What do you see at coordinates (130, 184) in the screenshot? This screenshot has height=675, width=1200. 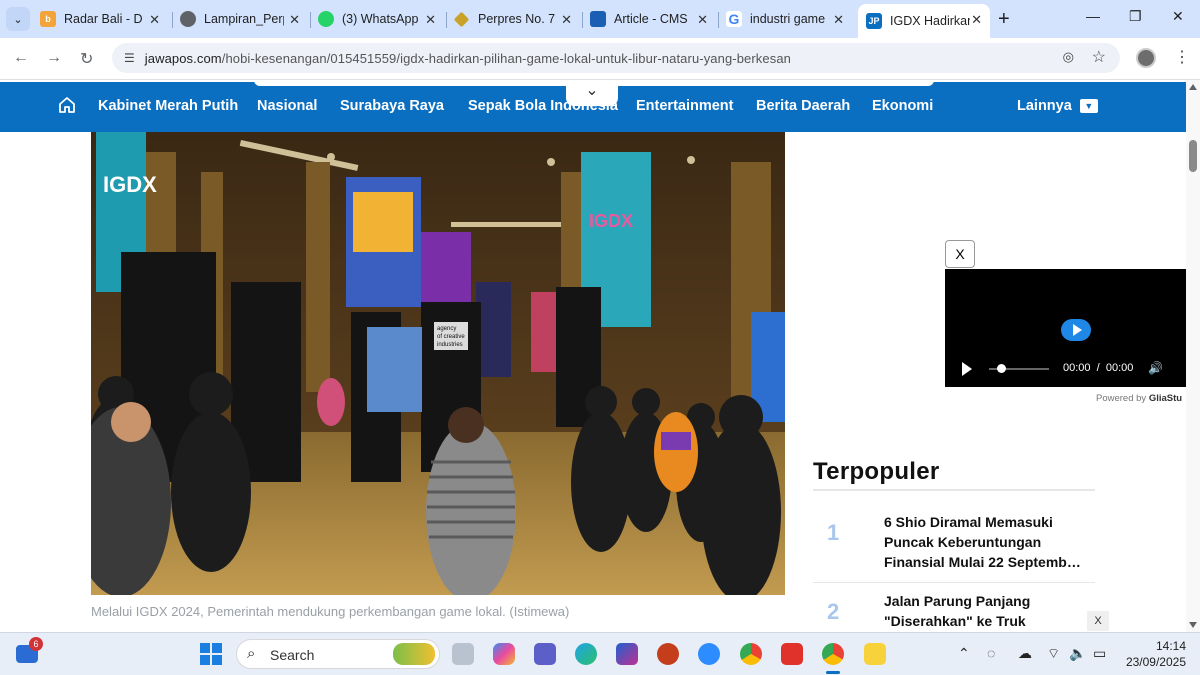 I see `igdx-banner-logo: IGDX` at bounding box center [130, 184].